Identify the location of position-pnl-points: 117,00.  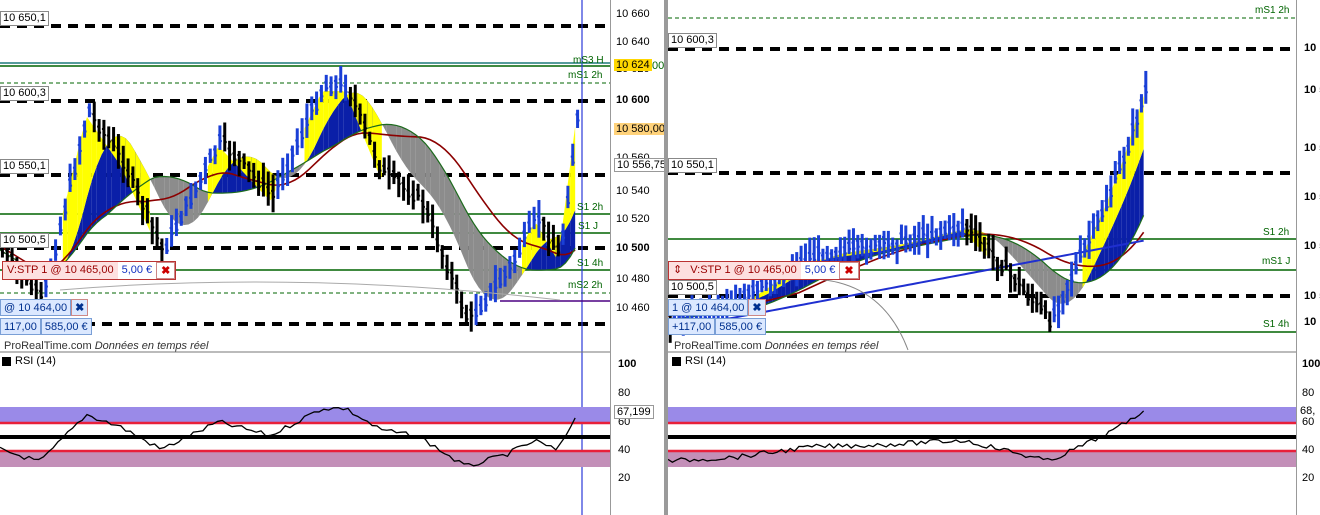
(20, 326).